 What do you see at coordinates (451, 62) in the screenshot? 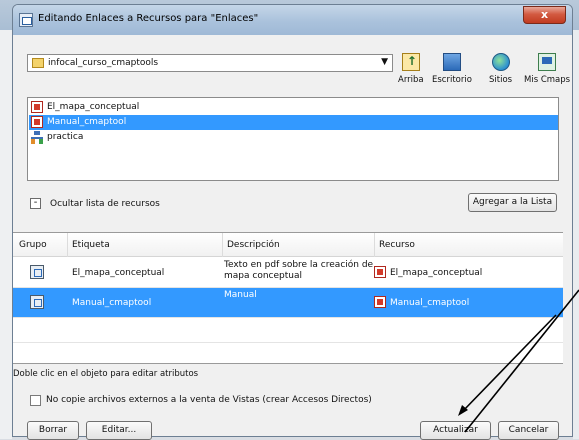
I see `desktop-icon` at bounding box center [451, 62].